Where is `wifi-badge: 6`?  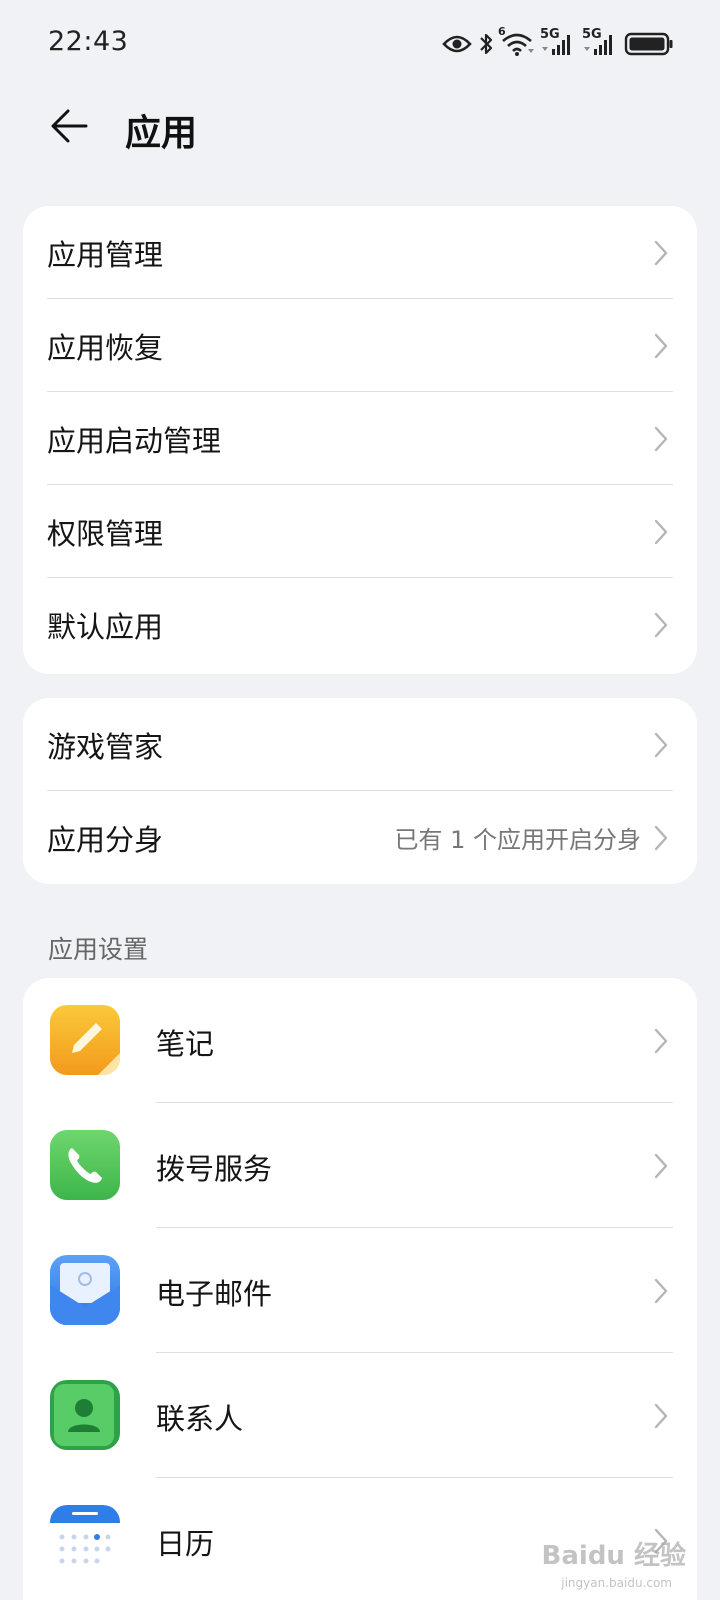
wifi-badge: 6 is located at coordinates (502, 31).